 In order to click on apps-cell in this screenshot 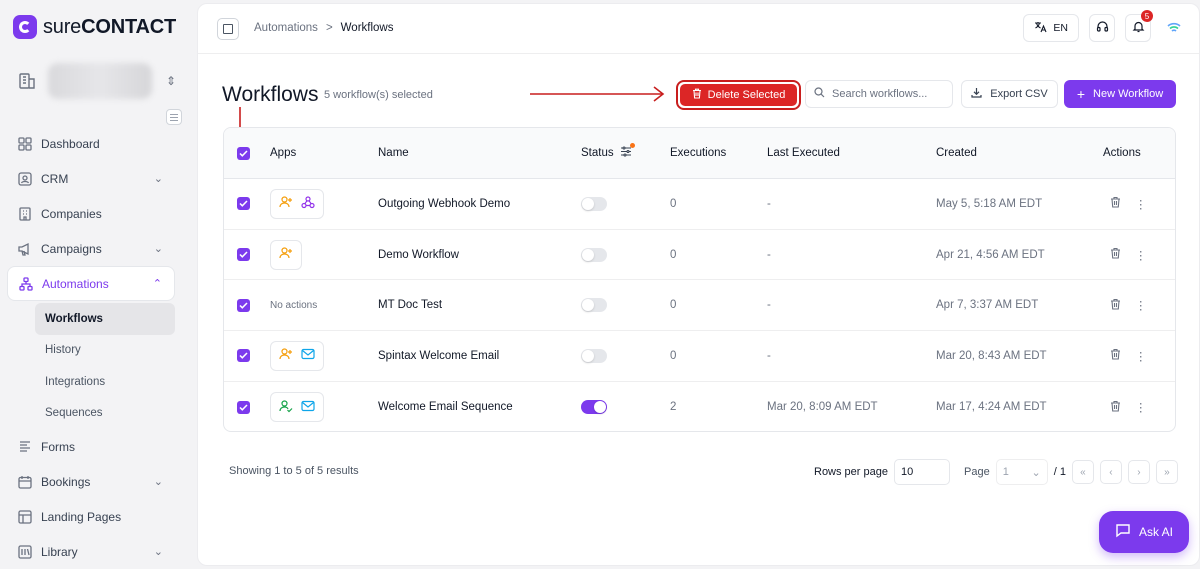, I will do `click(286, 254)`.